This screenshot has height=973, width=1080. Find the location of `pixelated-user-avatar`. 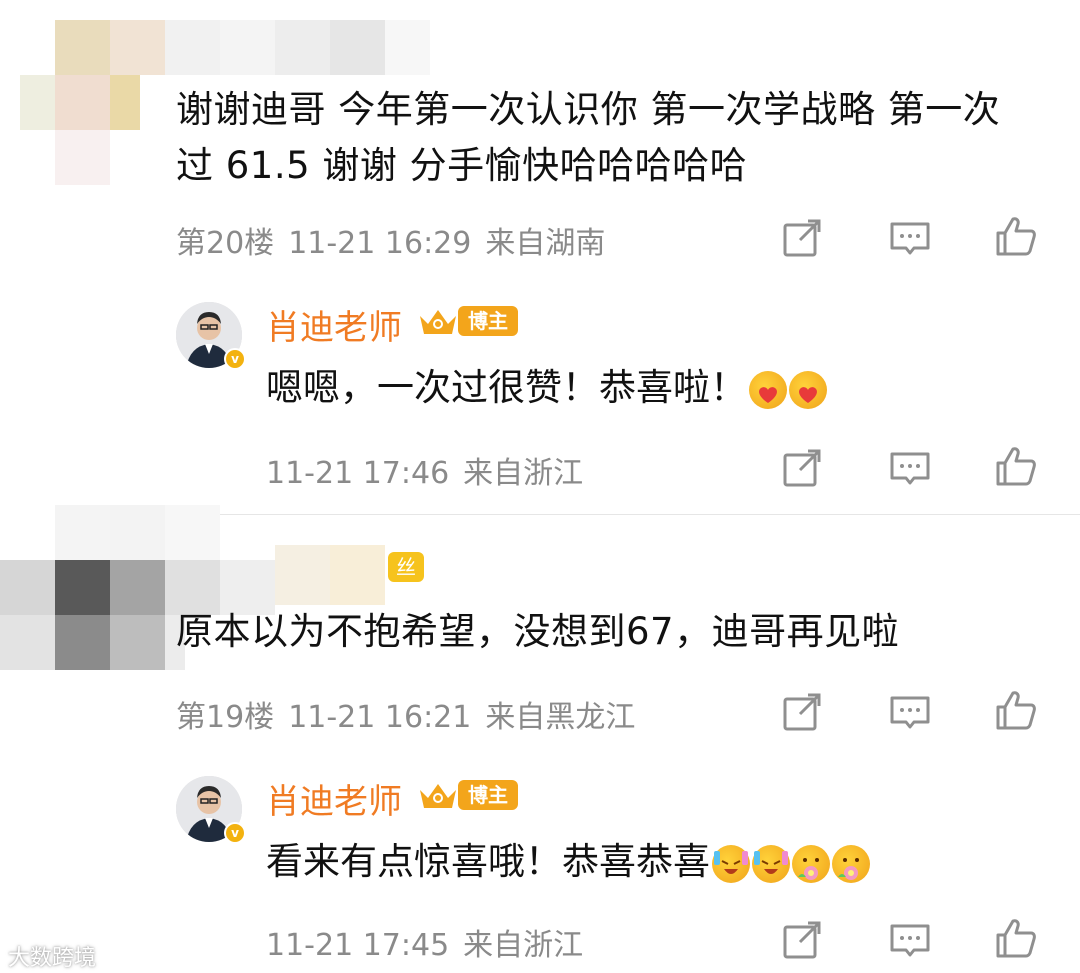

pixelated-user-avatar is located at coordinates (220, 600).